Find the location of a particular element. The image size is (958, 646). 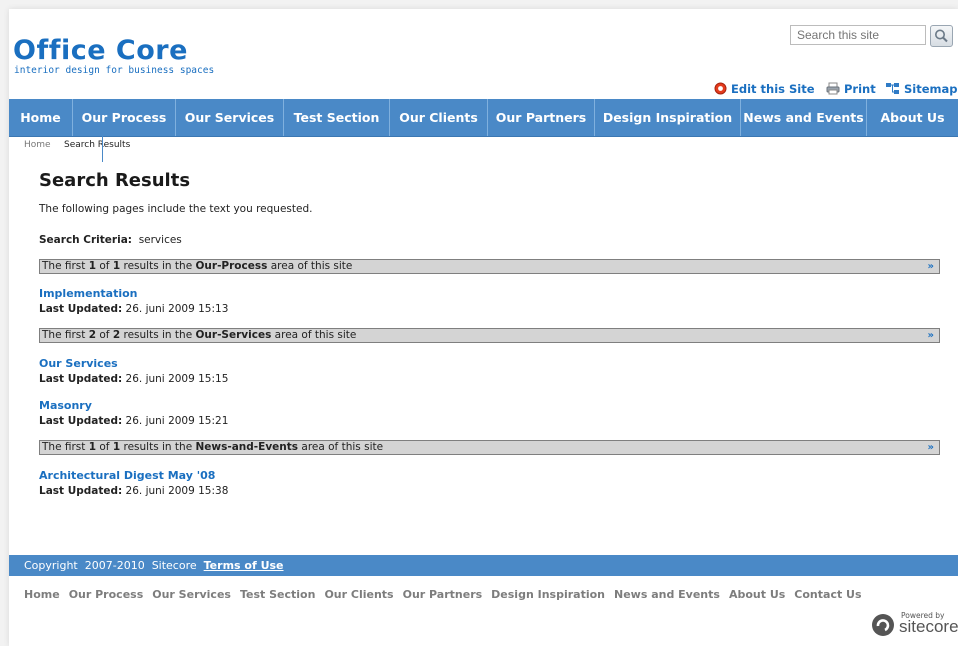

criteria-label: Search Criteria: is located at coordinates (85, 240).